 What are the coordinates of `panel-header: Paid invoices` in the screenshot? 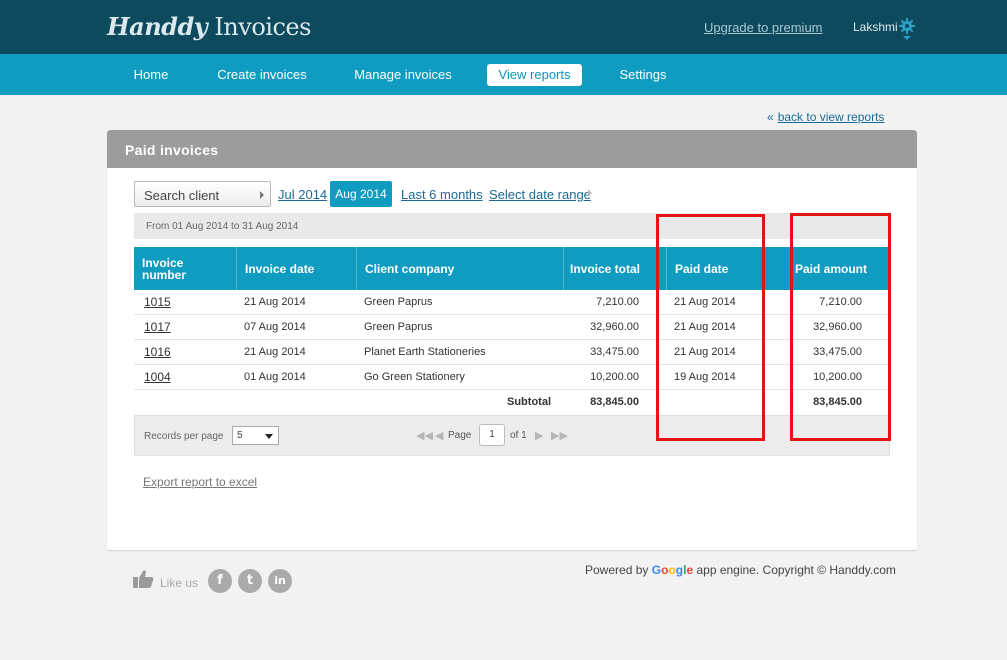 It's located at (512, 149).